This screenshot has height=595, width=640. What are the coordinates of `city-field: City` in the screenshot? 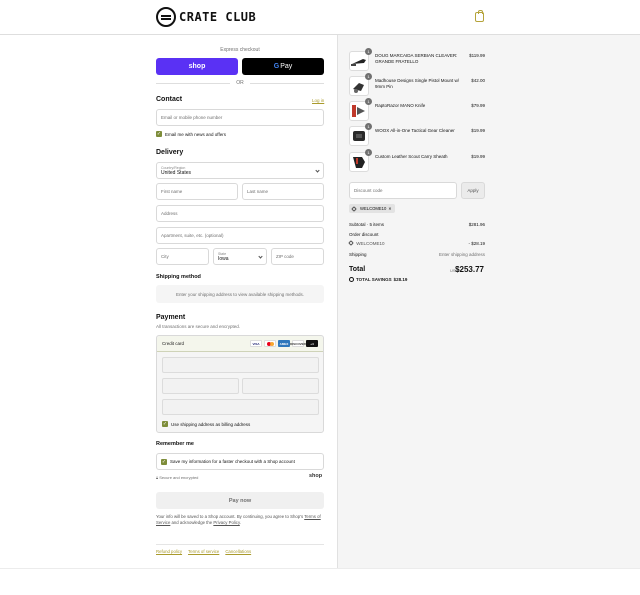 It's located at (182, 256).